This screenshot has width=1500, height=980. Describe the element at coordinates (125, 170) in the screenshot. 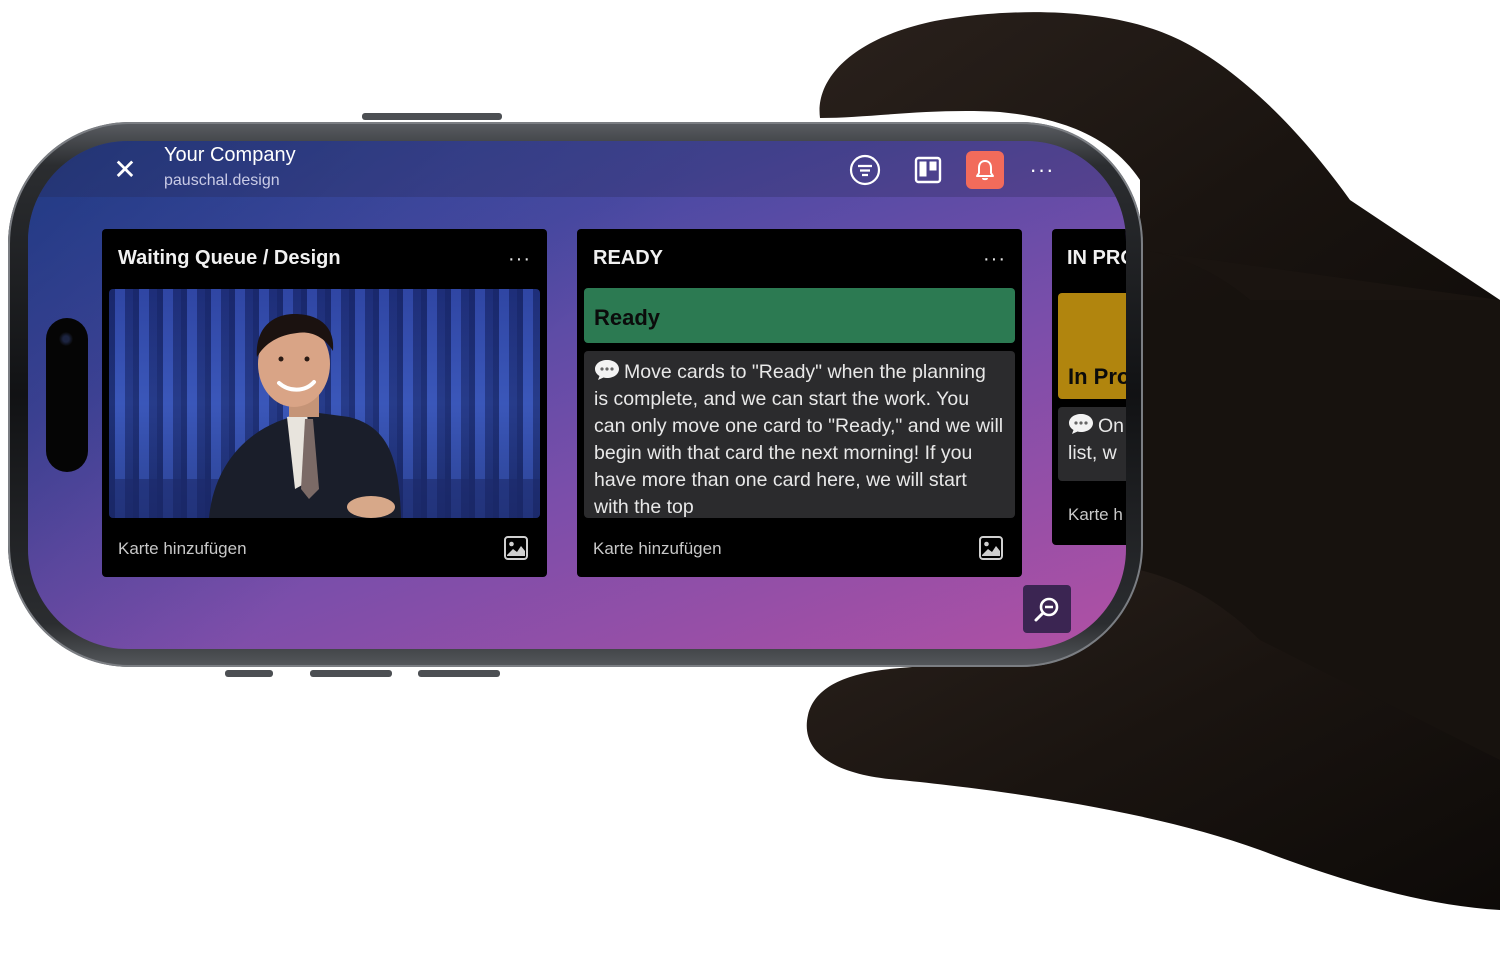

I see `close-icon: ✕` at that location.